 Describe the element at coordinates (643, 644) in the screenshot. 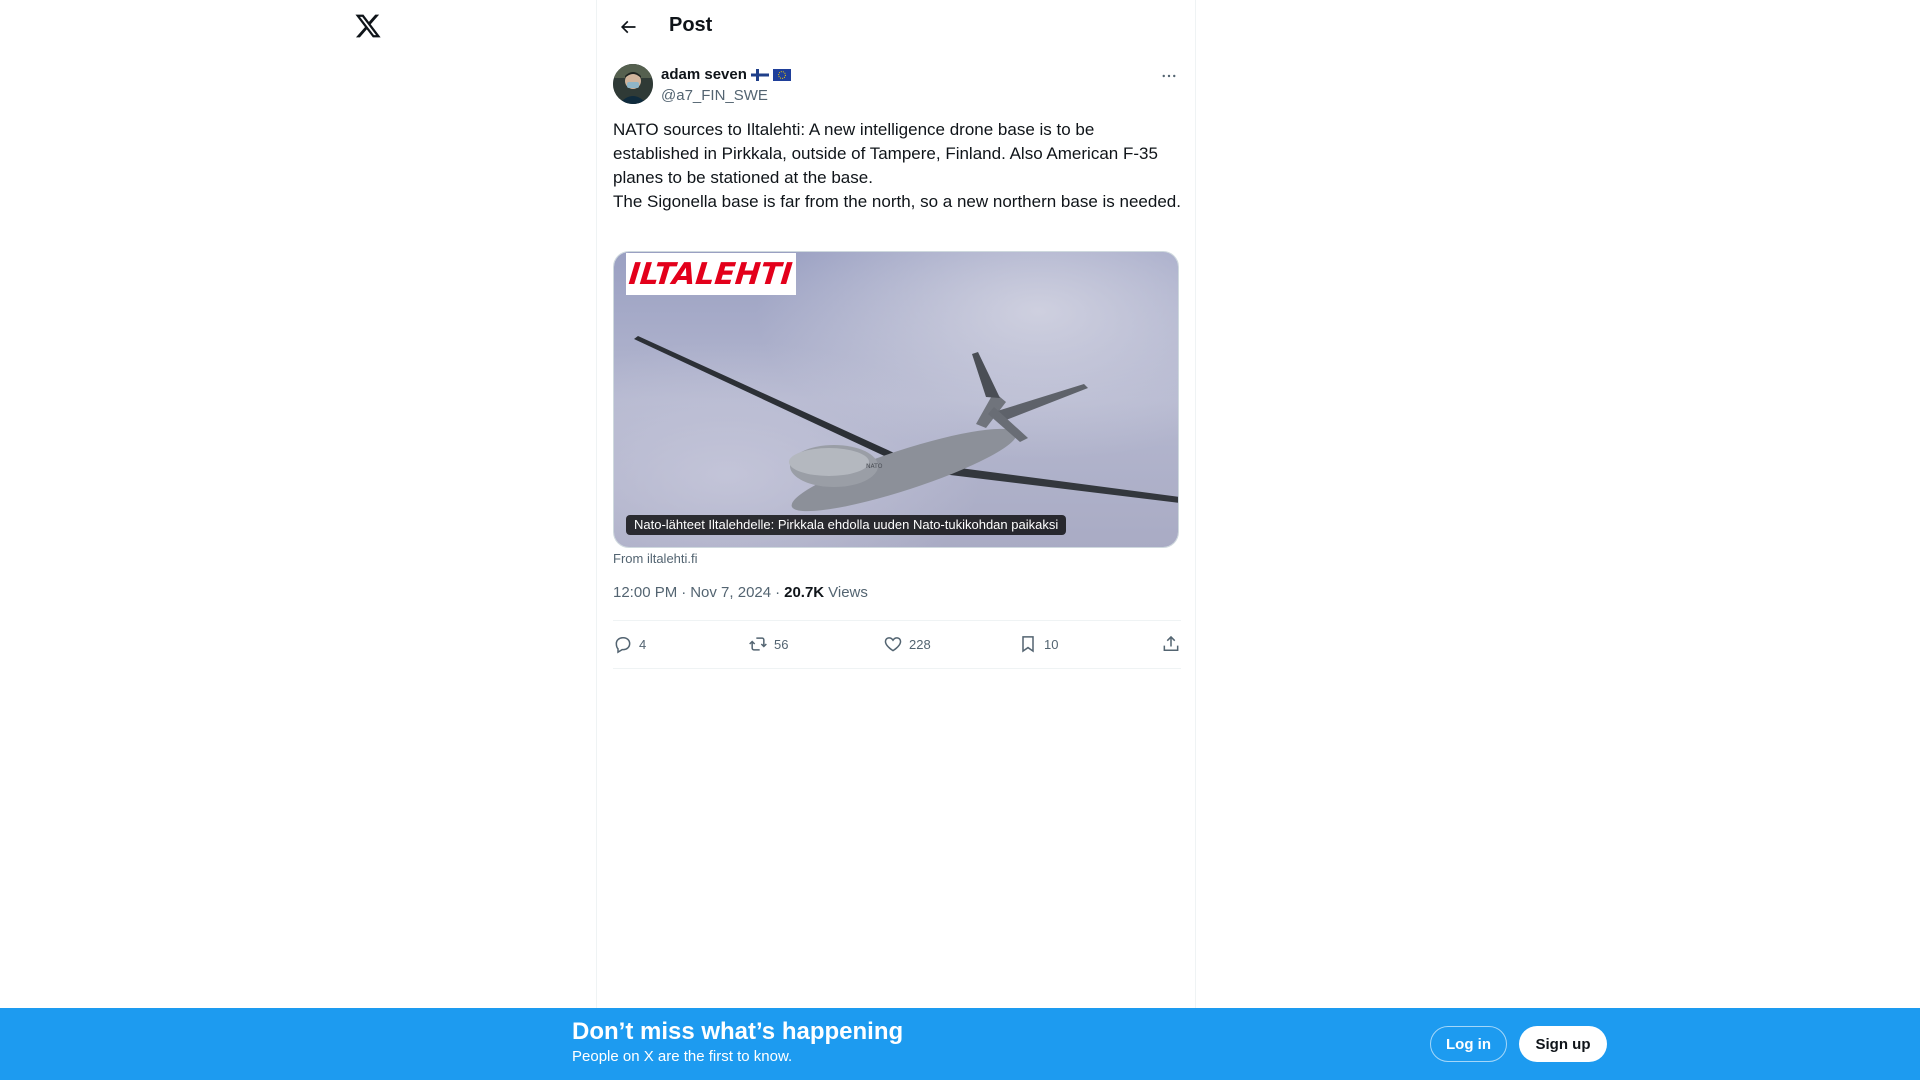

I see `reply-count: 4` at that location.